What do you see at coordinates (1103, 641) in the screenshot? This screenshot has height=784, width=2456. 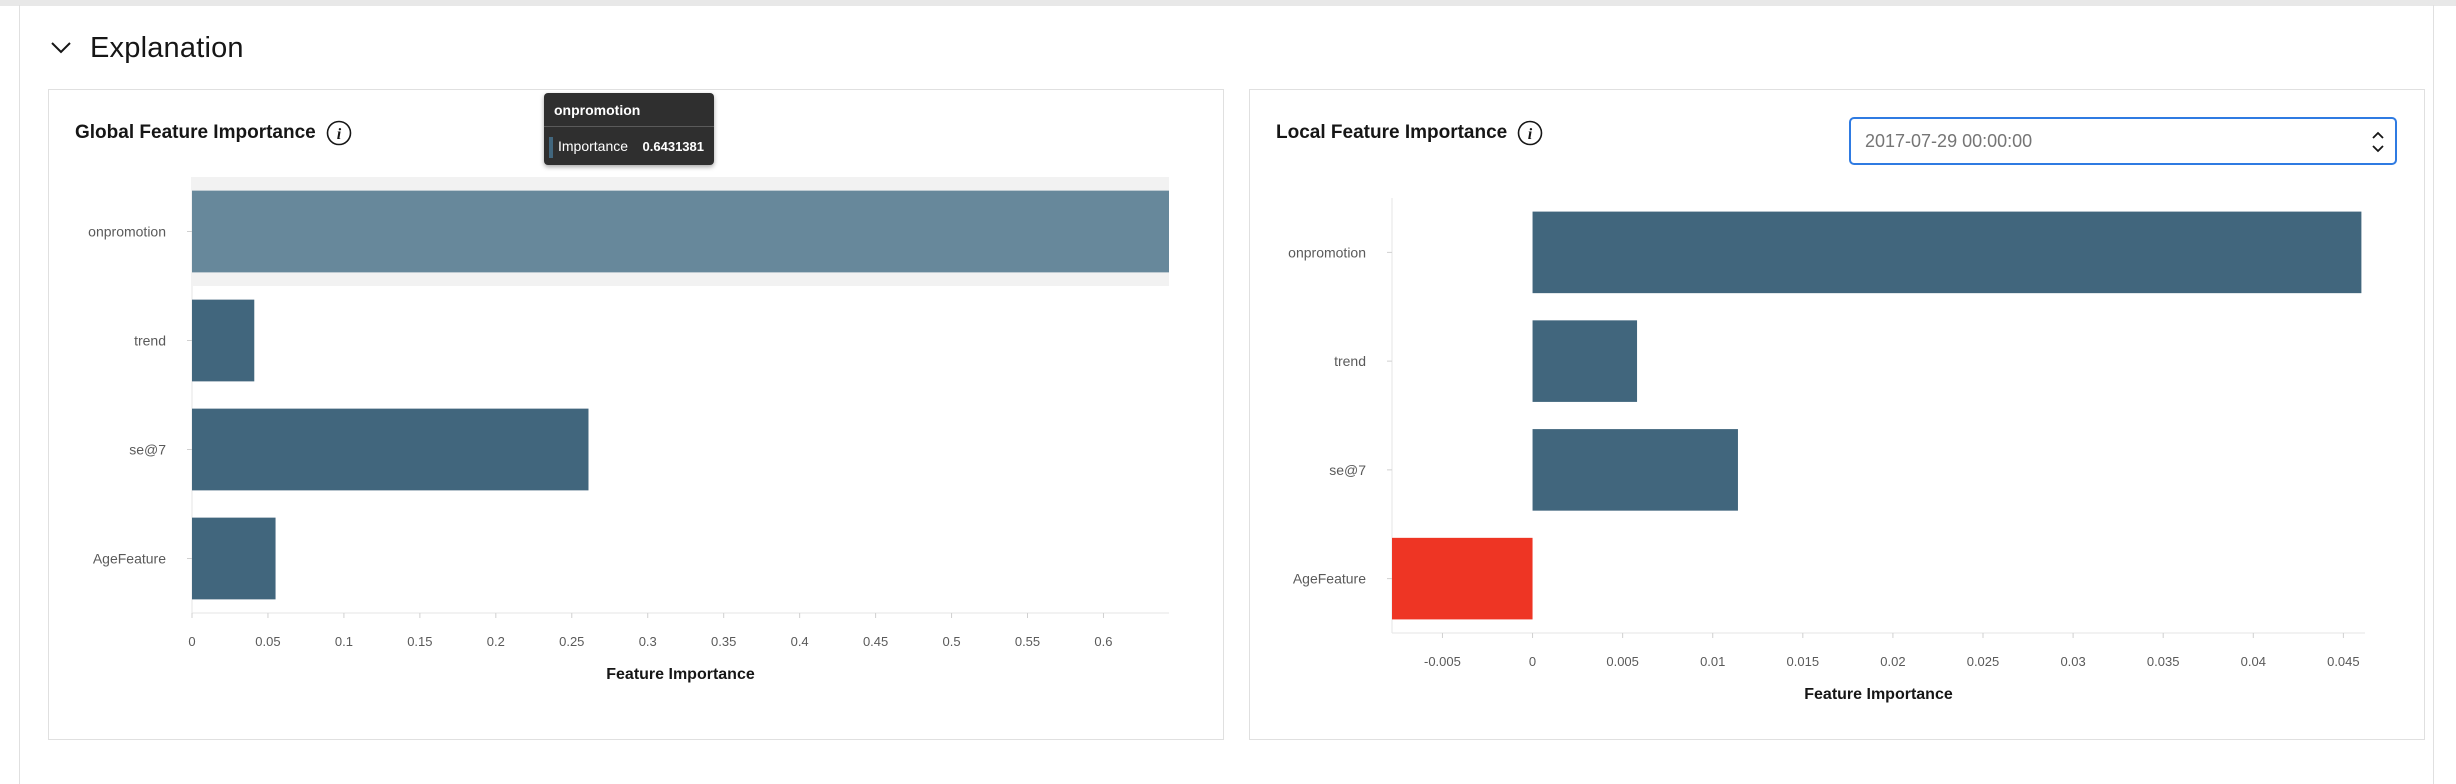 I see `x-tick-label: 0.6` at bounding box center [1103, 641].